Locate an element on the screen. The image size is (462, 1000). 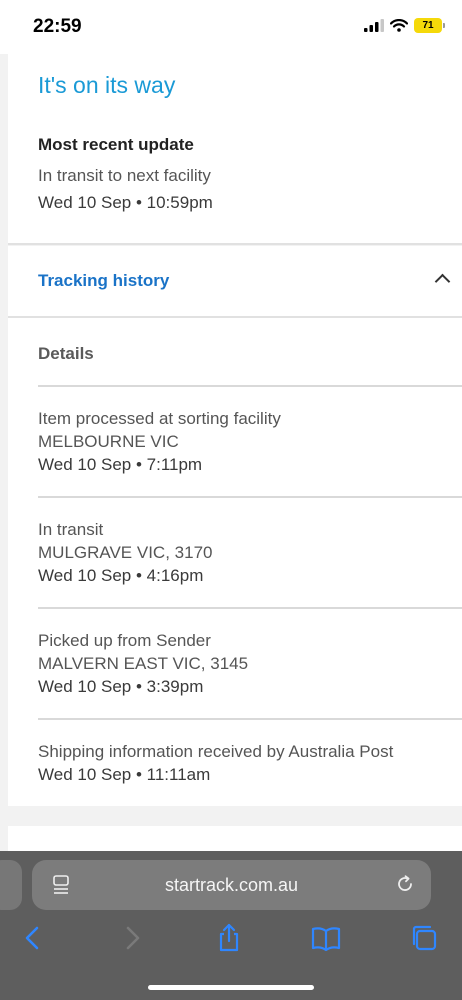
status-icons: 71 is located at coordinates (404, 25).